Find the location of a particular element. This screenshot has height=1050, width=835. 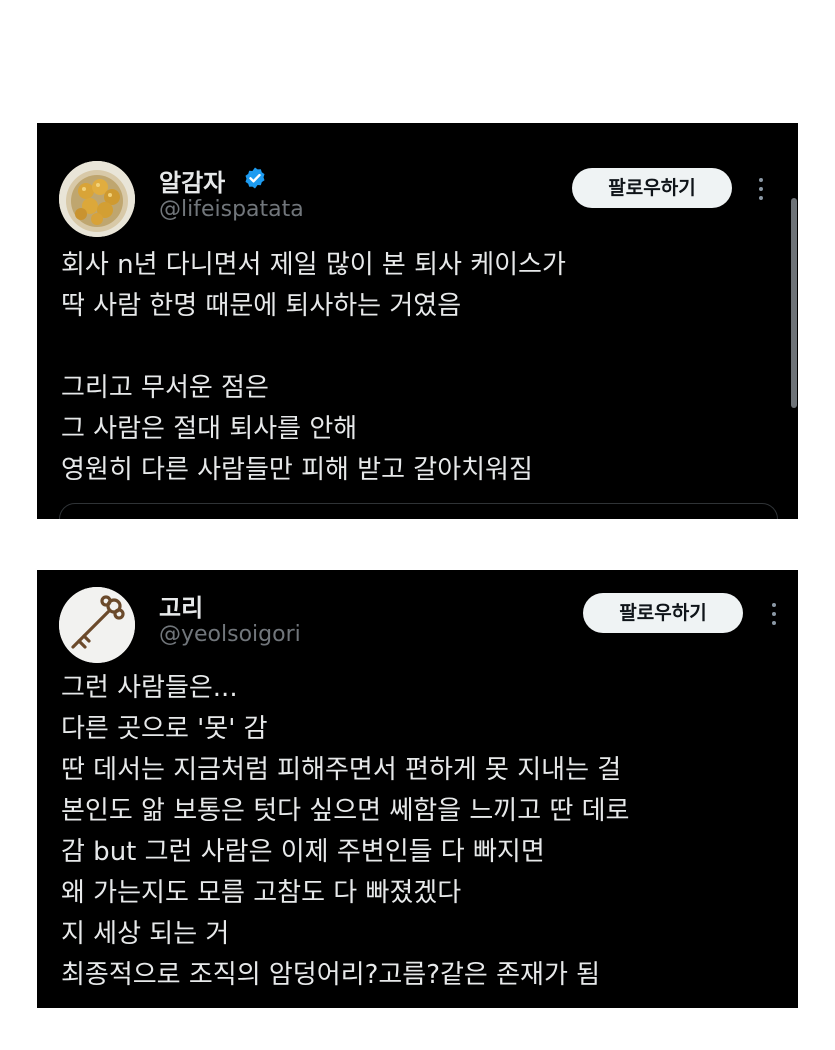

scrollbar is located at coordinates (794, 303).